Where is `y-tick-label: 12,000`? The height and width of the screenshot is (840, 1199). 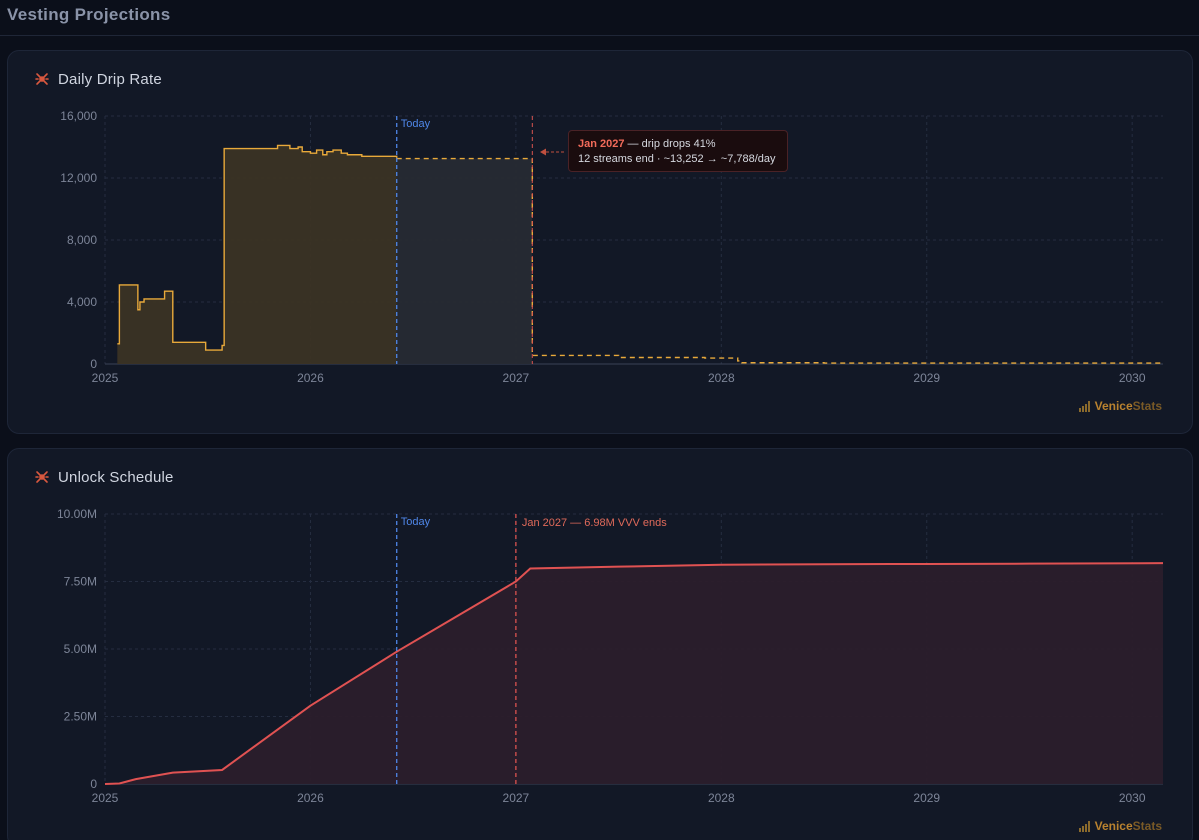 y-tick-label: 12,000 is located at coordinates (78, 178).